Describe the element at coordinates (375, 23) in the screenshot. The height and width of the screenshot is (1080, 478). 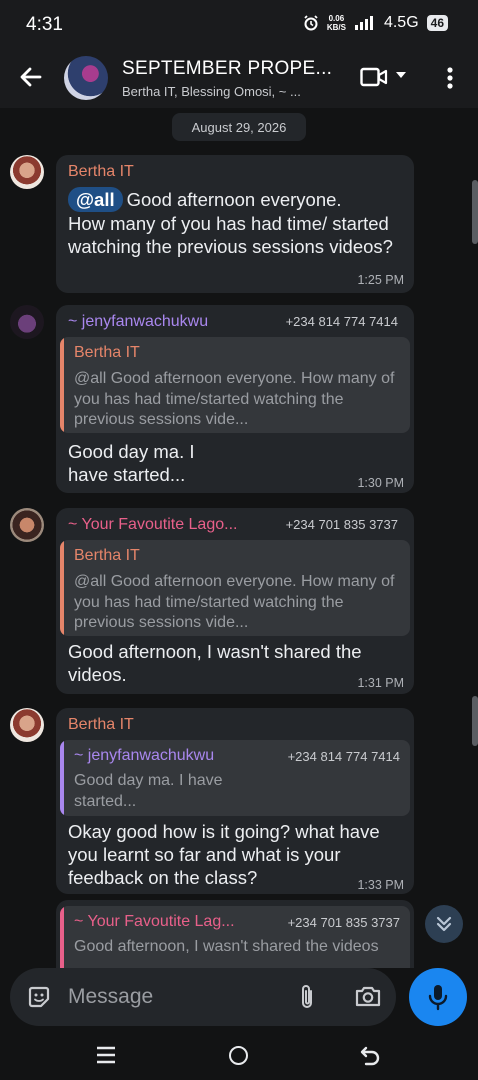
I see `status-icons: 0.06 KB/S 4.5G 46` at that location.